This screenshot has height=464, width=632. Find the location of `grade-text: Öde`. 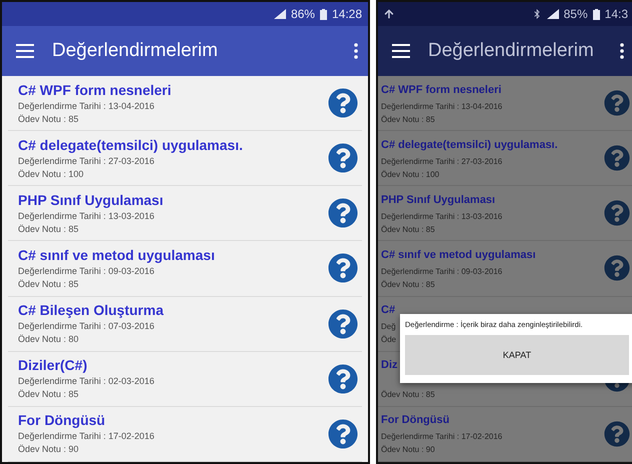

grade-text: Öde is located at coordinates (388, 340).